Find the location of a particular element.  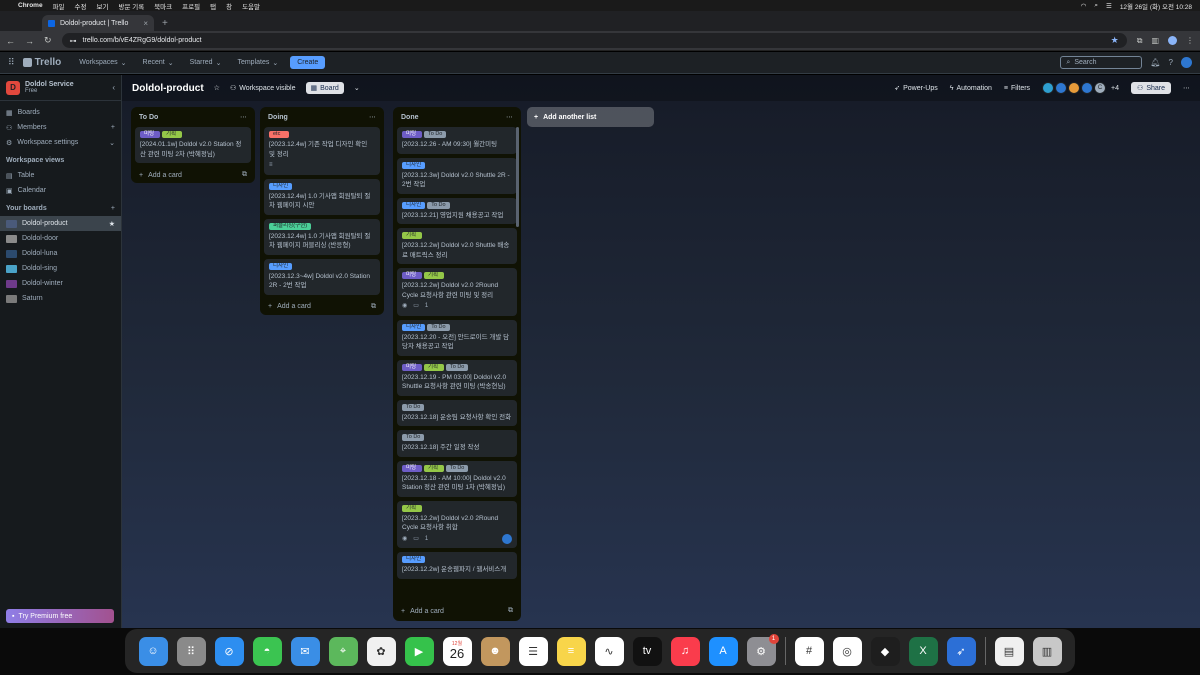

search-input: ⌕ Search is located at coordinates (1101, 62).